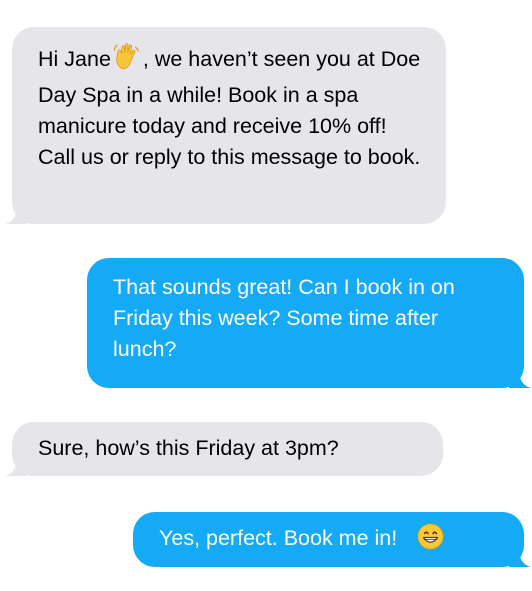  I want to click on message-bubble-outgoing: Yes, perfect. Book me in!, so click(332, 539).